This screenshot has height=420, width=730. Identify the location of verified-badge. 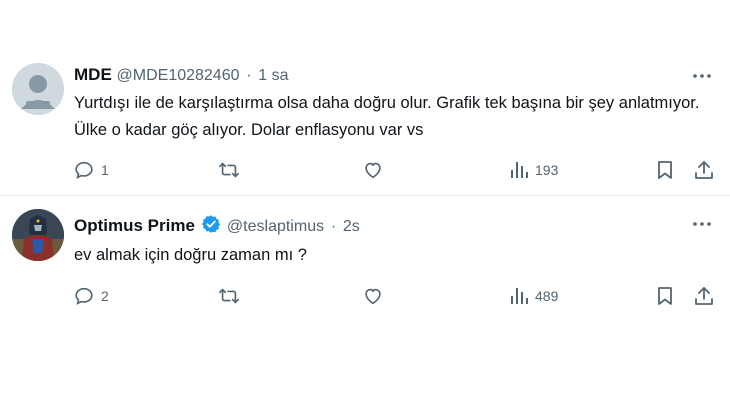
(211, 226).